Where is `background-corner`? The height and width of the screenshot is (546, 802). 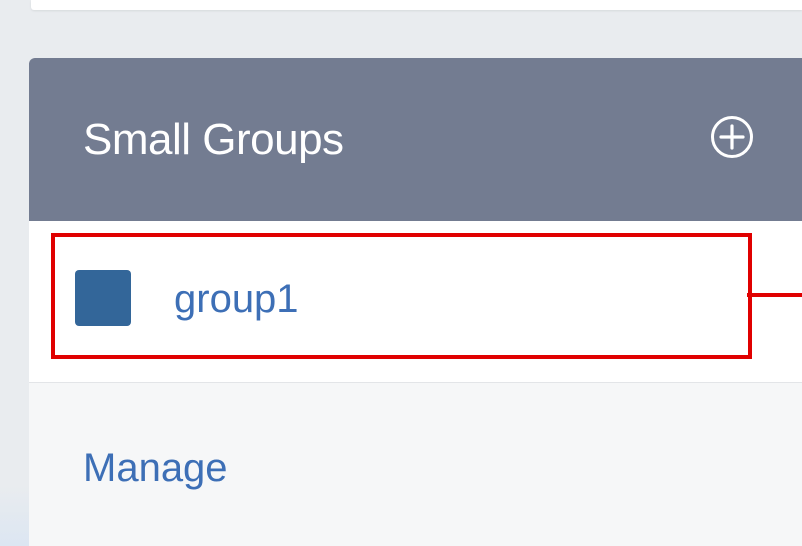
background-corner is located at coordinates (14, 516).